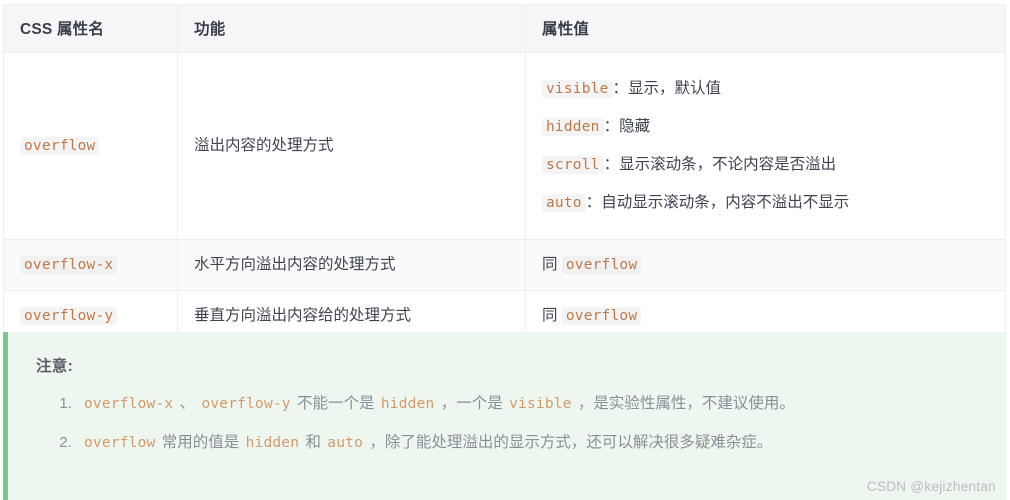 The height and width of the screenshot is (500, 1010). Describe the element at coordinates (200, 443) in the screenshot. I see `notice-text: 常用的值是` at that location.